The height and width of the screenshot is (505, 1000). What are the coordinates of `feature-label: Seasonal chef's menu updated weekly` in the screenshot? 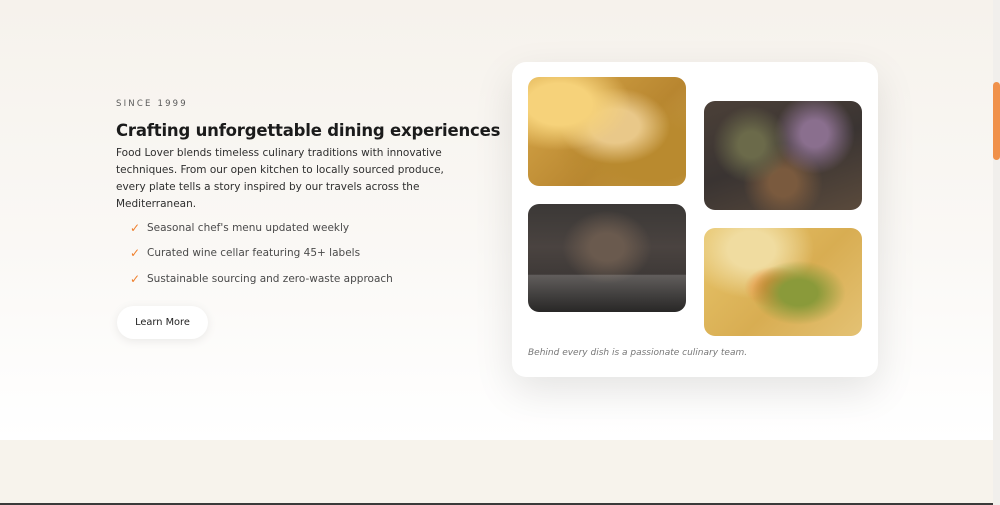 It's located at (248, 227).